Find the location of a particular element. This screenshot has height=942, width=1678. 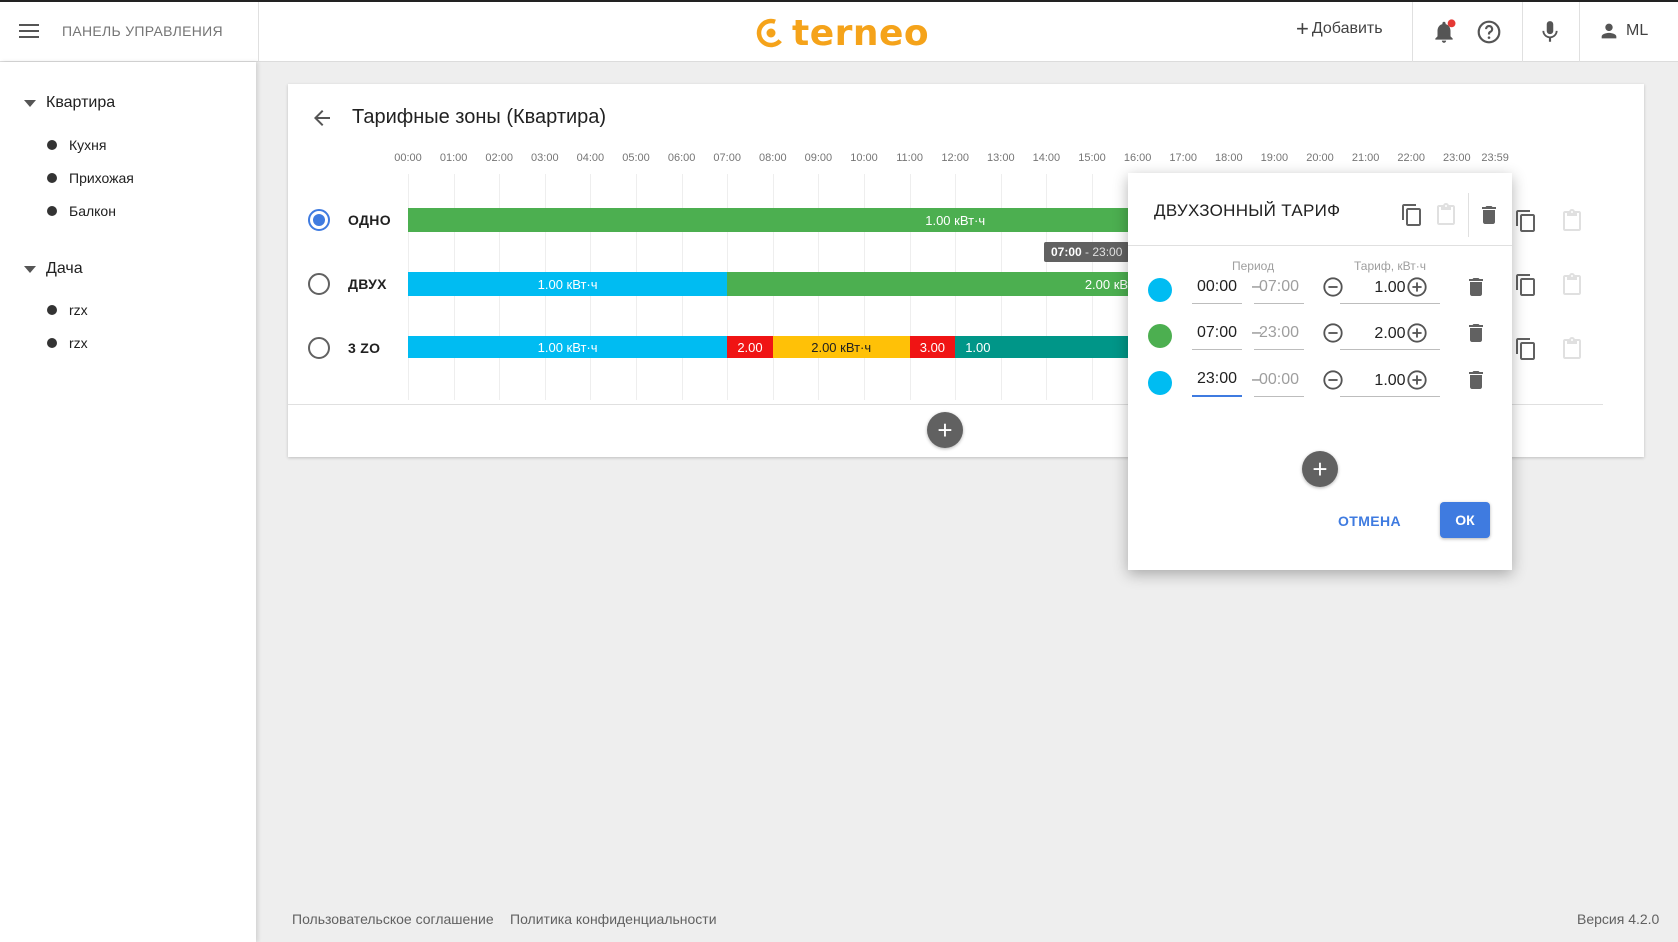

hour-tick-label: 15:00 is located at coordinates (1092, 158).